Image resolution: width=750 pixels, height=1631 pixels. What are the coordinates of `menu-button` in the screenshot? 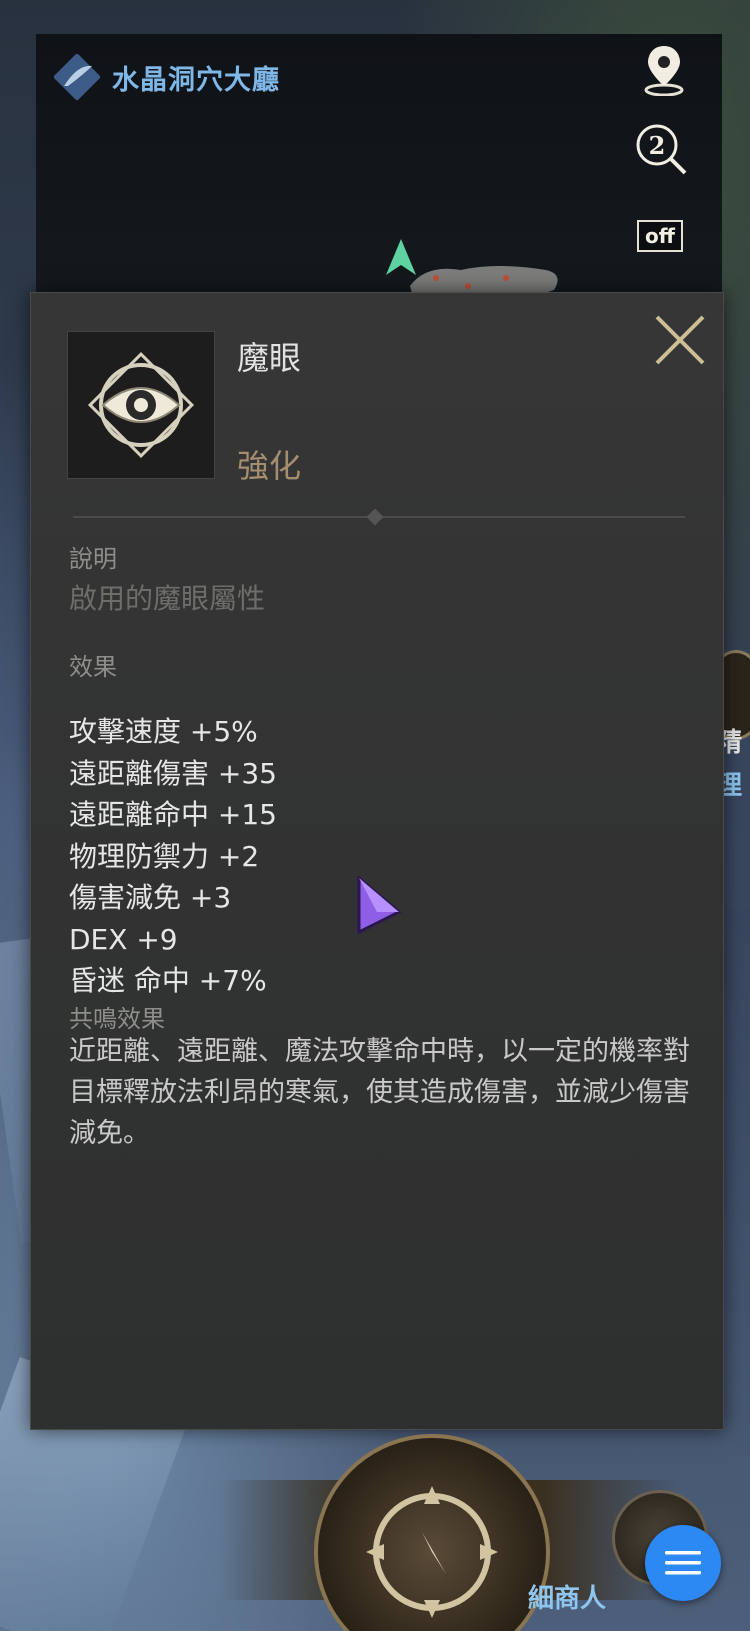 It's located at (683, 1563).